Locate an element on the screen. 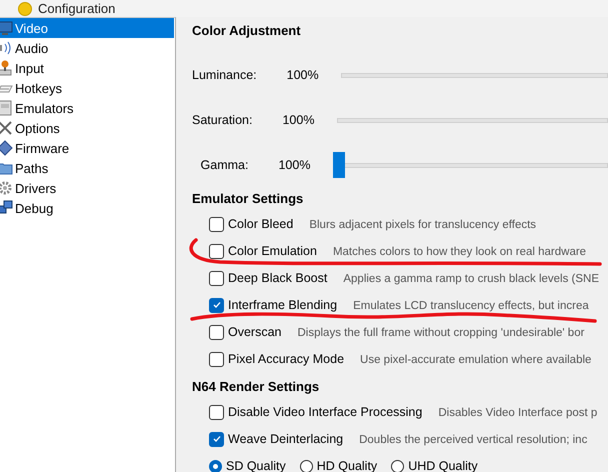 The width and height of the screenshot is (608, 472). section-heading: Color Adjustment is located at coordinates (247, 31).